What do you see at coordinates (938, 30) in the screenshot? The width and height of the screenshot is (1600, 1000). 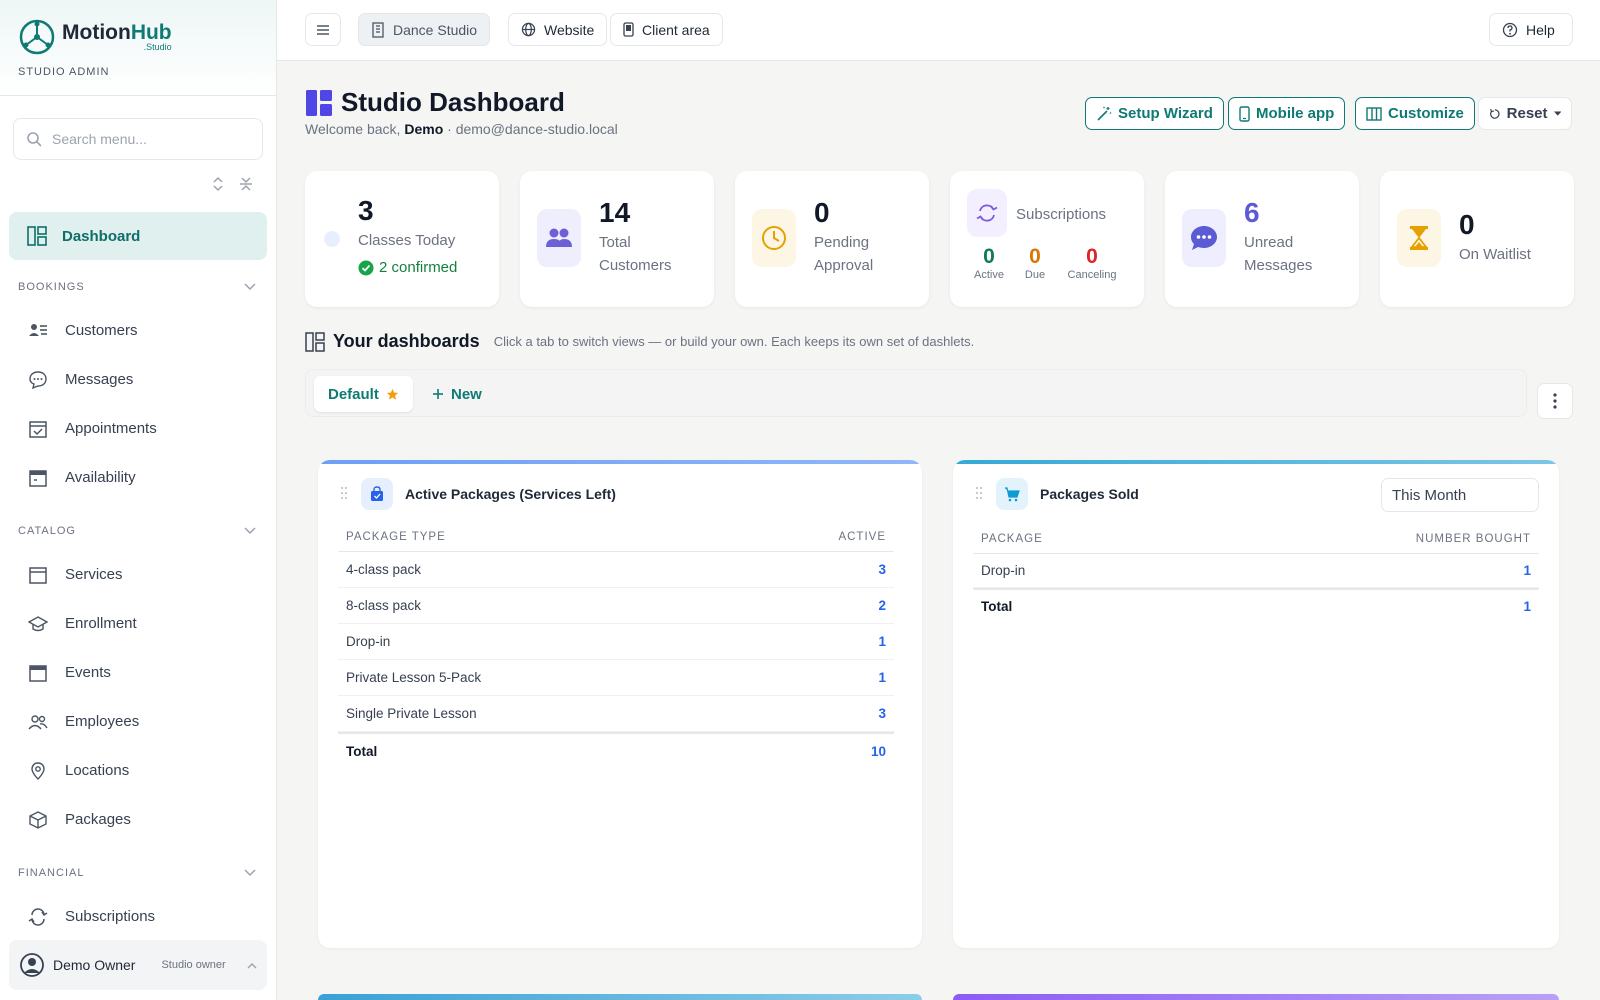 I see `topbar: Dance Studio Website Client area Help` at bounding box center [938, 30].